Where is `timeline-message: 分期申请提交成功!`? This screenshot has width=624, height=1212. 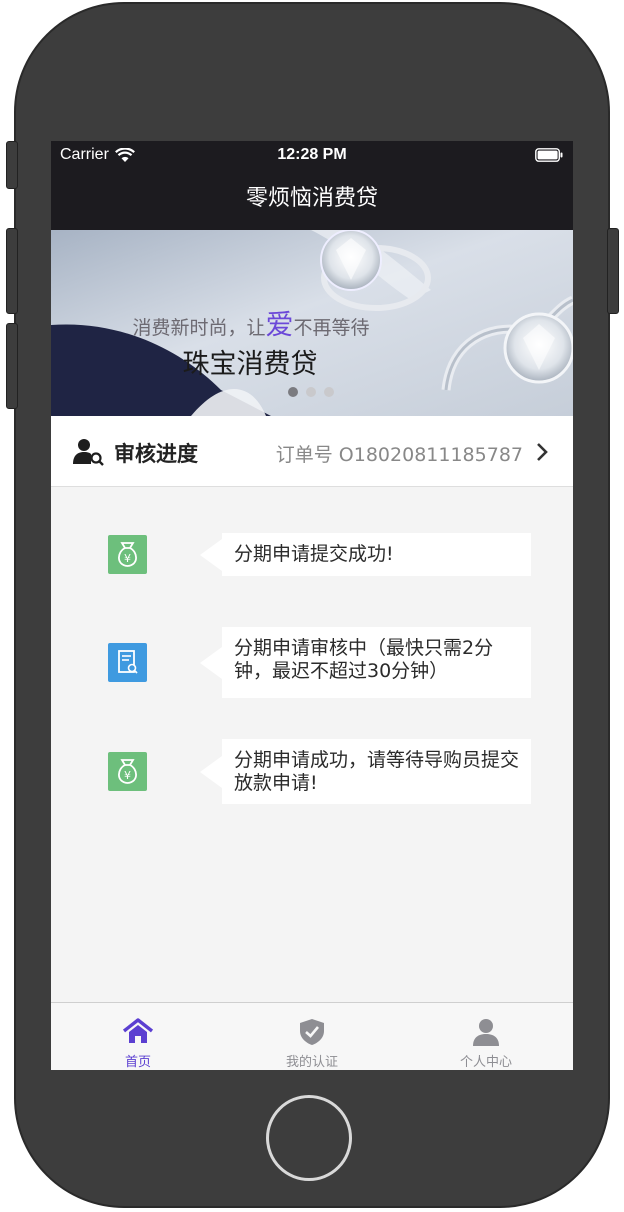
timeline-message: 分期申请提交成功! is located at coordinates (365, 554).